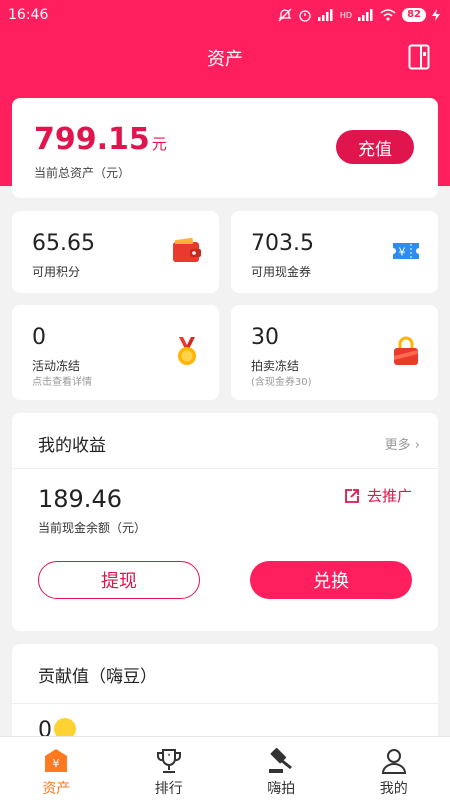 Image resolution: width=450 pixels, height=800 pixels. I want to click on tab-mine: 我的, so click(394, 768).